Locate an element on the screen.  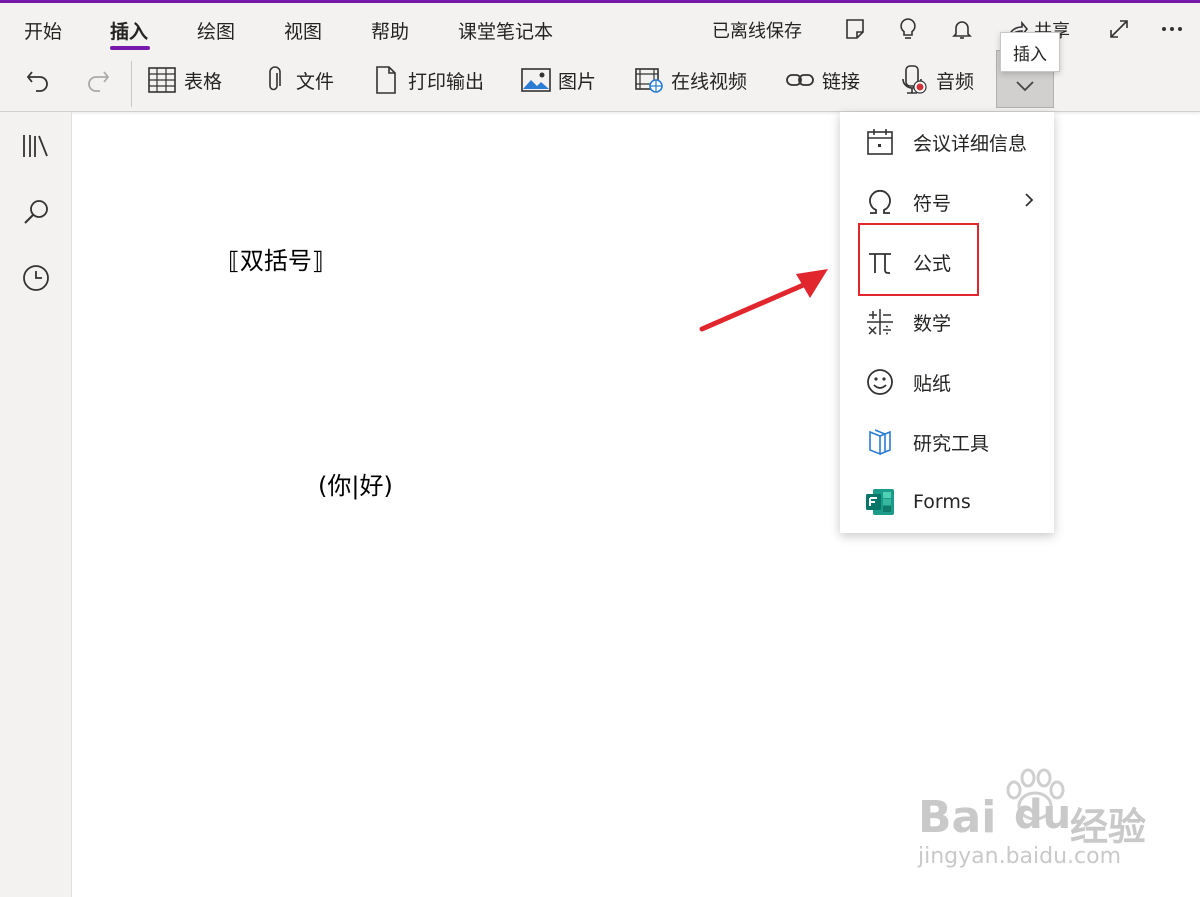
menu-item-research: 研究工具 is located at coordinates (947, 442).